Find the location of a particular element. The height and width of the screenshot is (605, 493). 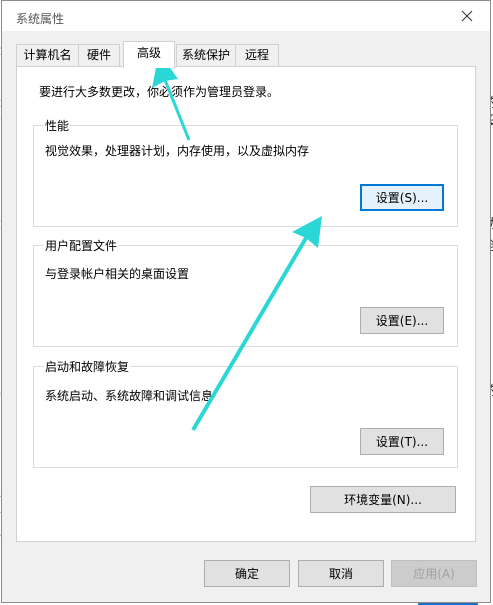

title-bar: 系统属性 is located at coordinates (246, 16).